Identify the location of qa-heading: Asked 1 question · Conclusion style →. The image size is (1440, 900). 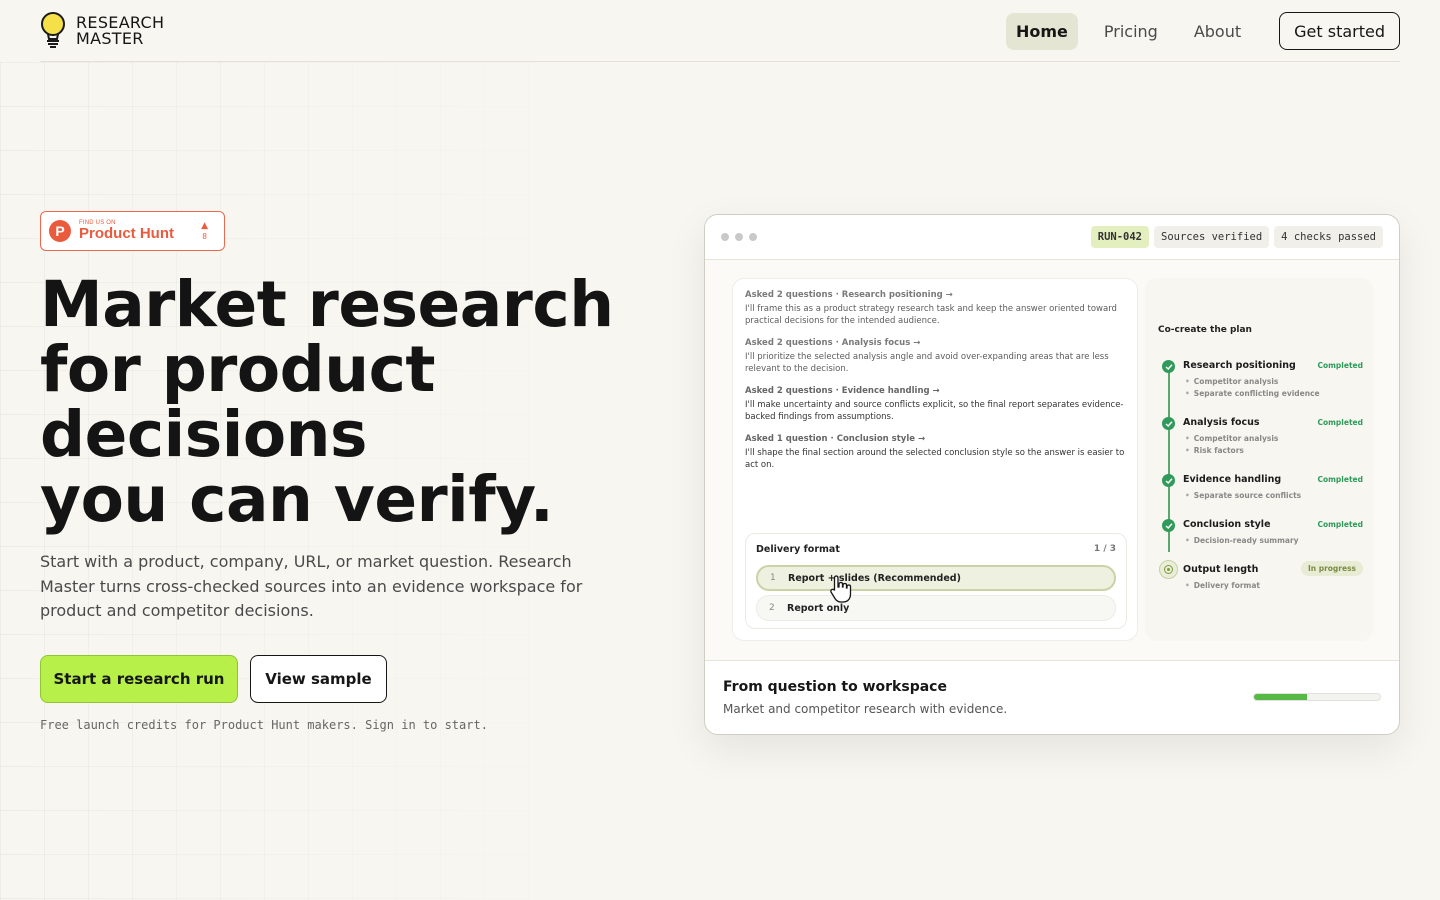
(935, 439).